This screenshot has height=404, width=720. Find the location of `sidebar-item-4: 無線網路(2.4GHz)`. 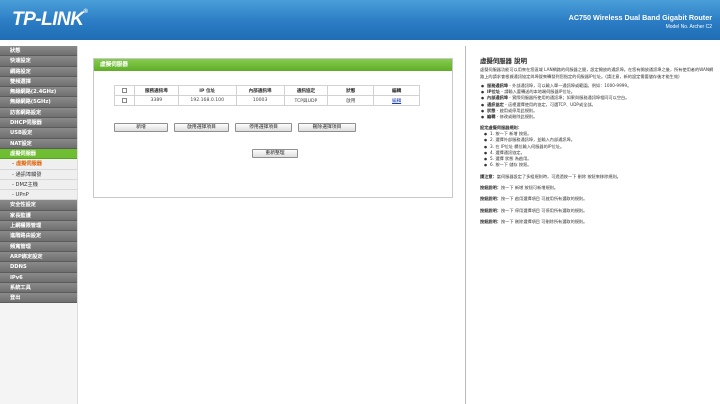

sidebar-item-4: 無線網路(2.4GHz) is located at coordinates (38, 92).